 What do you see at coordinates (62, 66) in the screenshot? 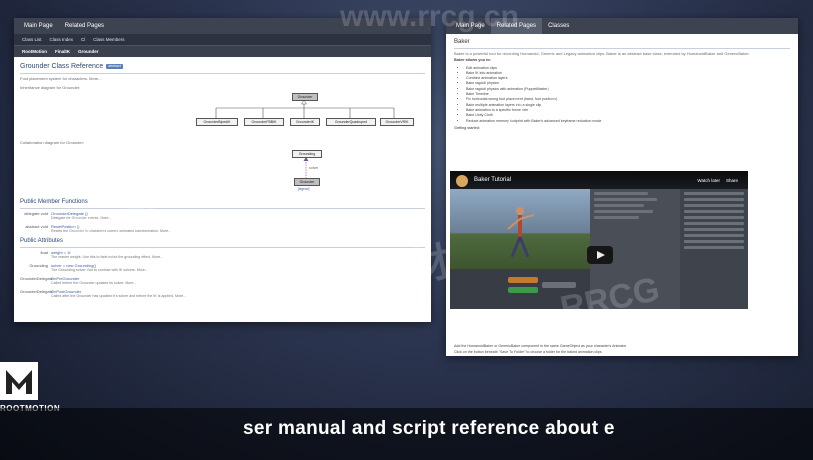
I see `page-title-text: Grounder Class Reference` at bounding box center [62, 66].